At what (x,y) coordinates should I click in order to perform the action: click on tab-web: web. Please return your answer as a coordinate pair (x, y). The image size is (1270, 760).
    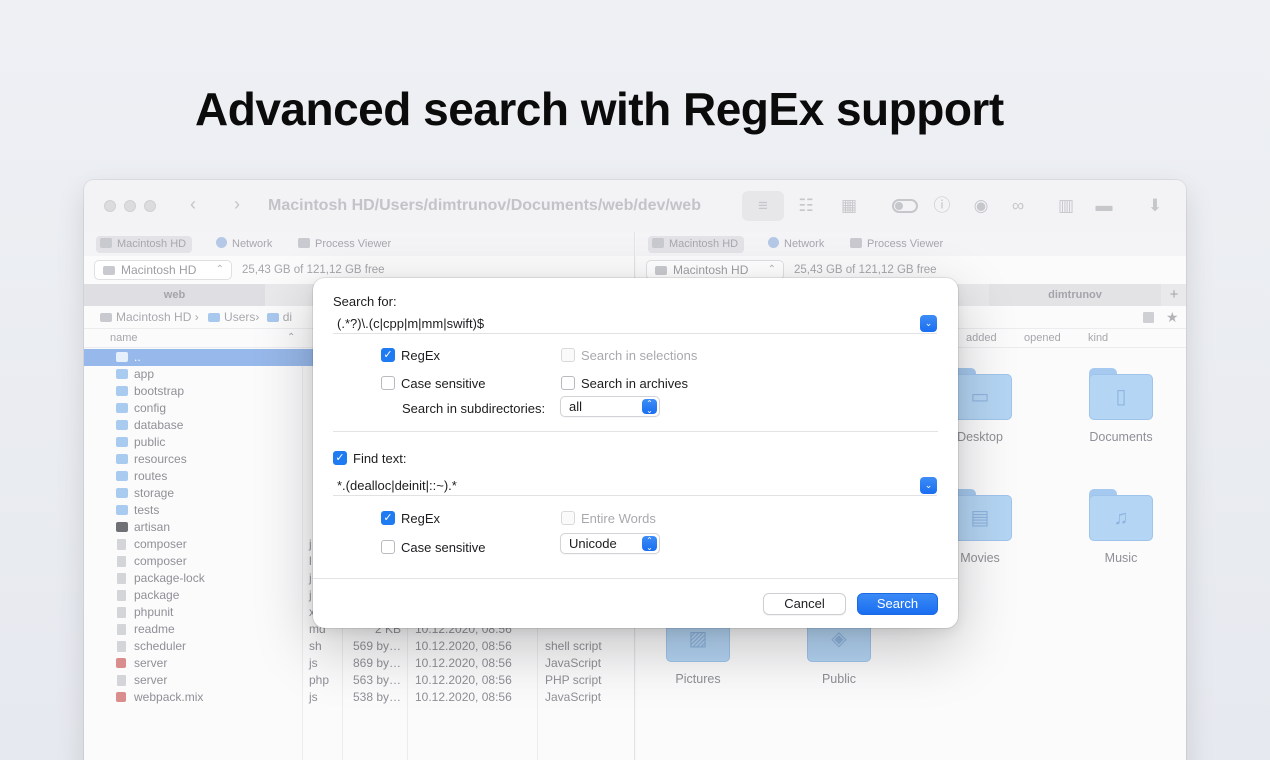
    Looking at the image, I should click on (174, 295).